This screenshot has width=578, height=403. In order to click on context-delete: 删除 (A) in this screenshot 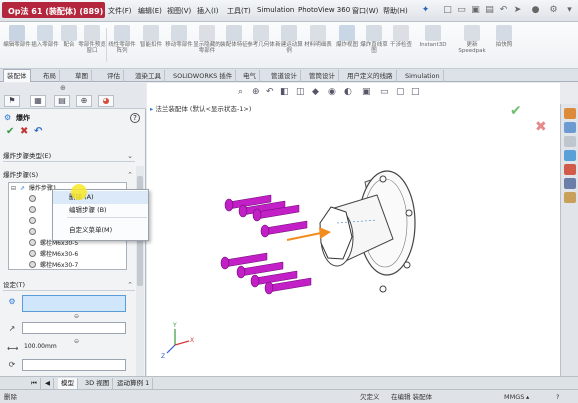, I will do `click(100, 197)`.